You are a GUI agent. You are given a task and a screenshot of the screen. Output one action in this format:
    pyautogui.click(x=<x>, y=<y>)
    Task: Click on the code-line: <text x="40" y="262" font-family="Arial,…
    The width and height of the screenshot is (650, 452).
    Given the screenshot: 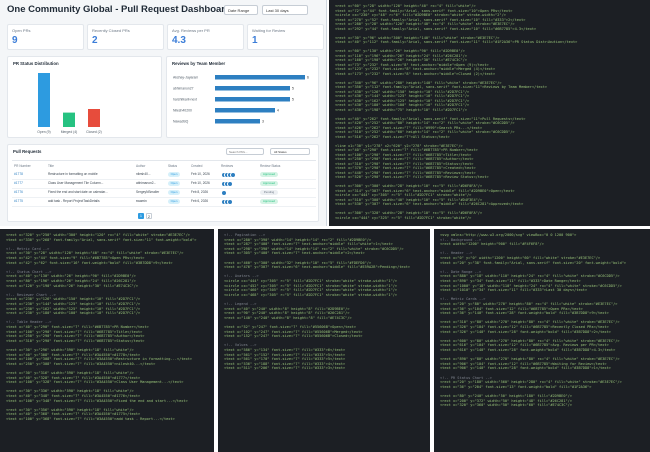 What is the action you would take?
    pyautogui.click(x=430, y=118)
    